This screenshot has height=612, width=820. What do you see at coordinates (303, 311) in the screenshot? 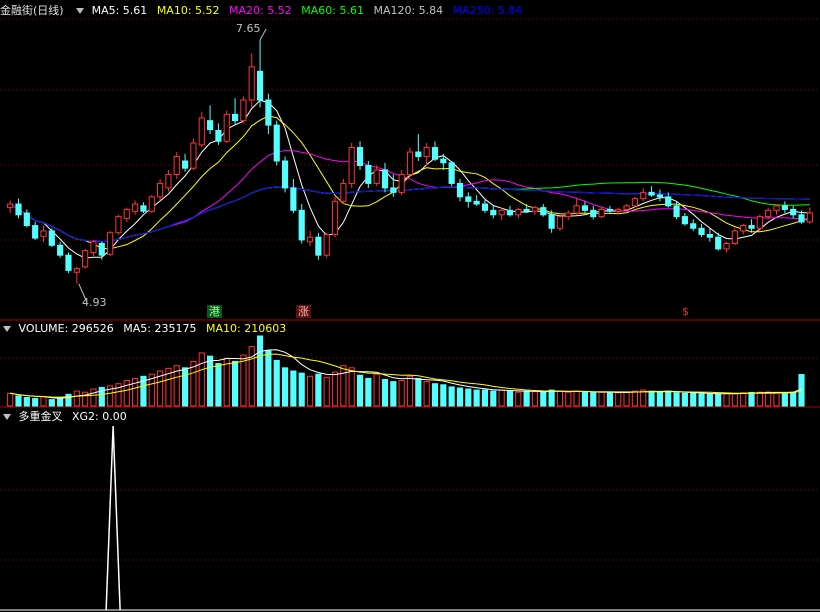
I see `marker-zhang: 涨` at bounding box center [303, 311].